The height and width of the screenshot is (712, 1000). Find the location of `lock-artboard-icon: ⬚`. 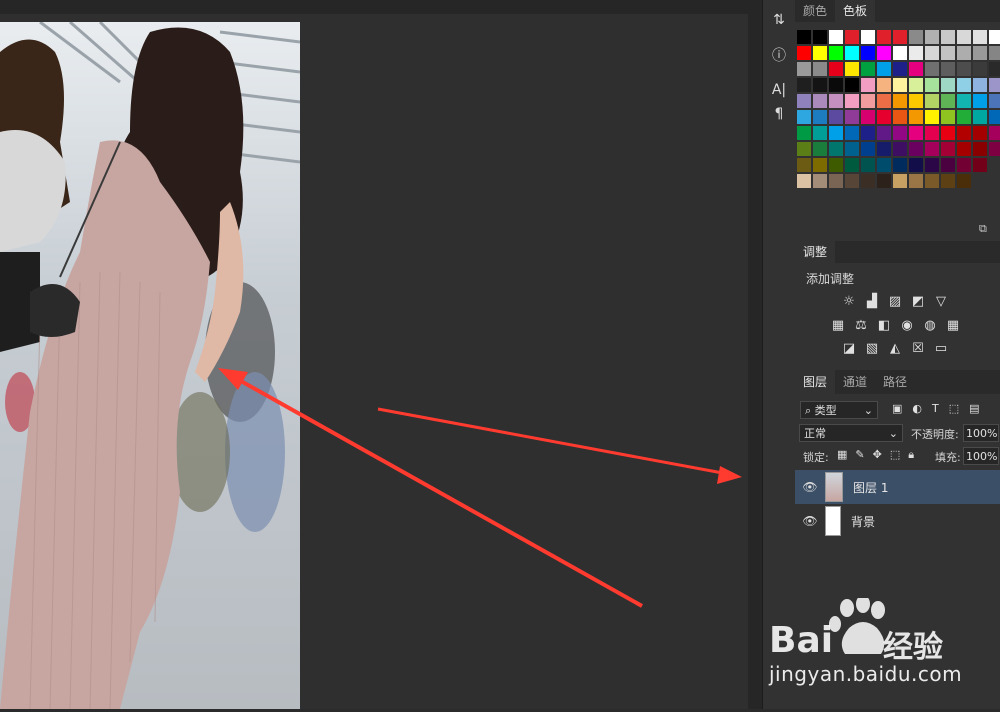

lock-artboard-icon: ⬚ is located at coordinates (895, 455).